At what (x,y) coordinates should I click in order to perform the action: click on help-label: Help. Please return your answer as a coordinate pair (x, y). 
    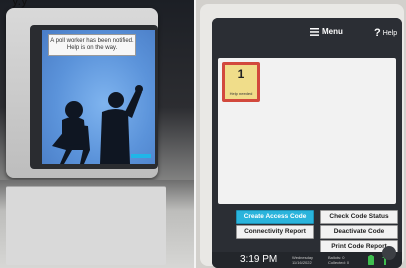
    Looking at the image, I should click on (390, 33).